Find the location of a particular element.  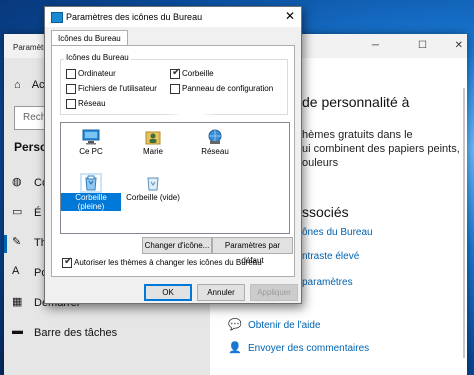

checkbox-label: Fichiers de l'utilisateur is located at coordinates (117, 88).